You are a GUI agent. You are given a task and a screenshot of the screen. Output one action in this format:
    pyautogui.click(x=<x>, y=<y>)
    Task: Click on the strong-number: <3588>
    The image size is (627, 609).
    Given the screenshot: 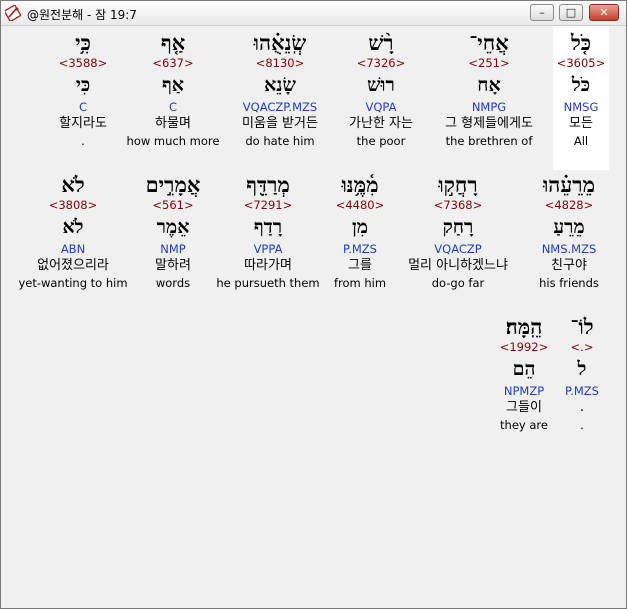 What is the action you would take?
    pyautogui.click(x=83, y=63)
    